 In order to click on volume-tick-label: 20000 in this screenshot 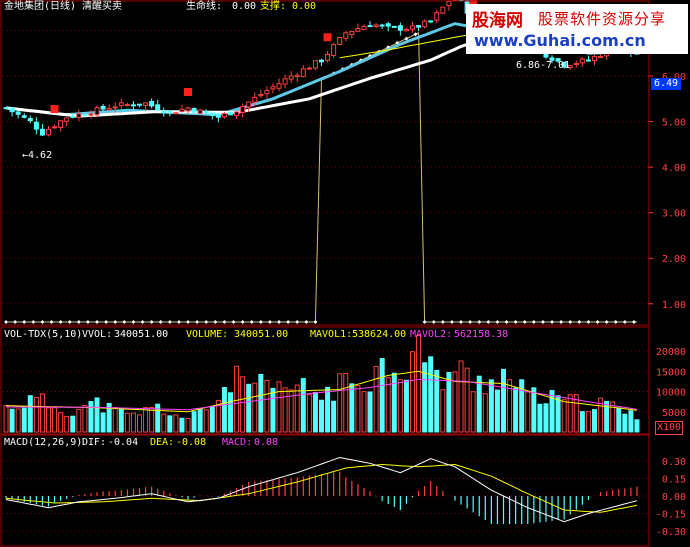, I will do `click(671, 352)`.